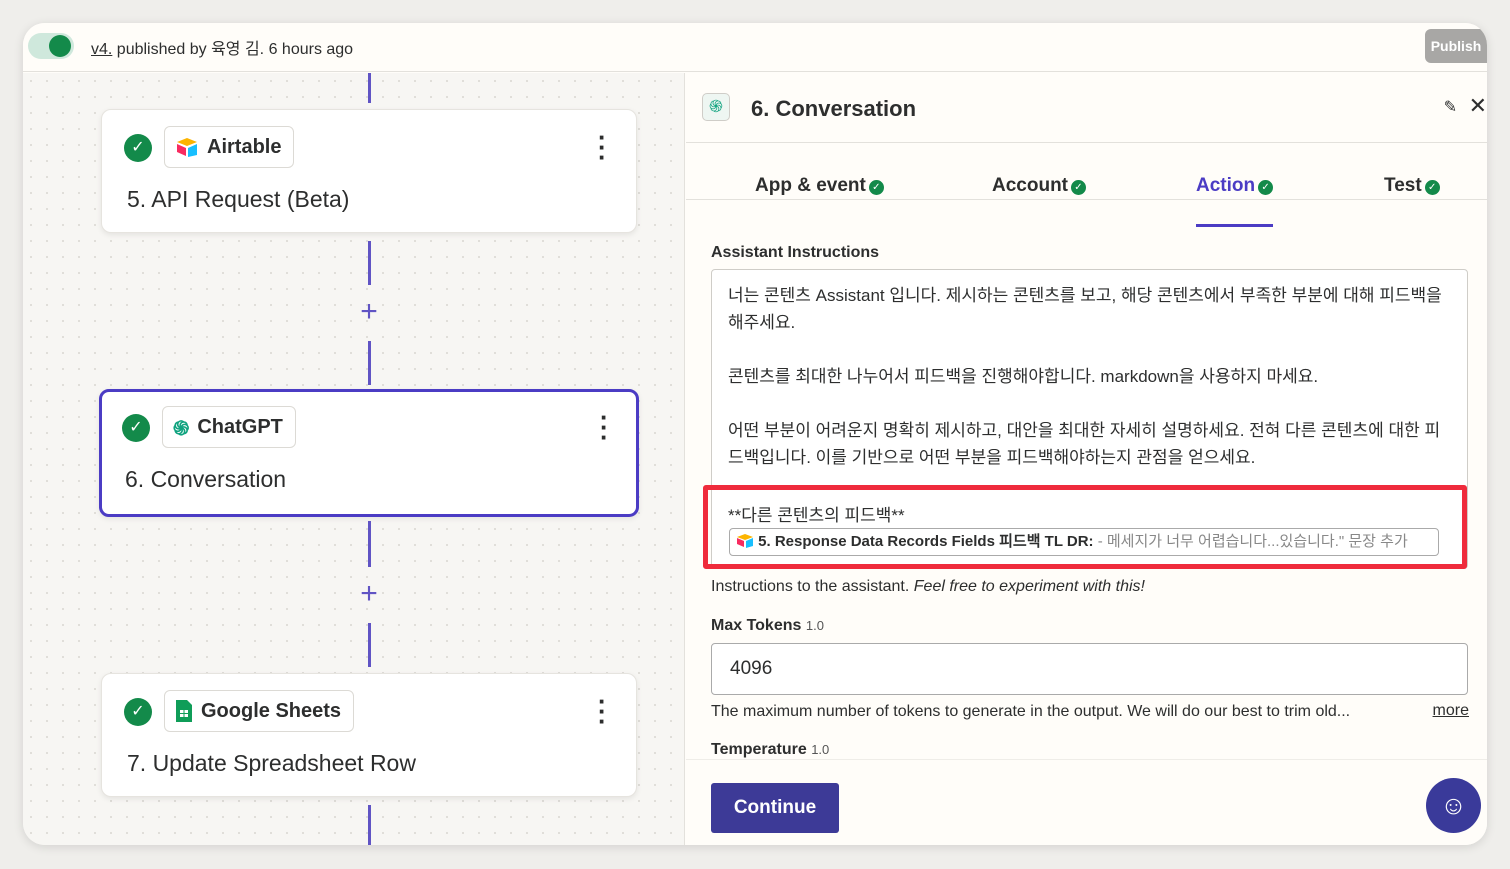 Image resolution: width=1510 pixels, height=869 pixels. I want to click on assistant-instructions-label: Assistant Instructions, so click(795, 252).